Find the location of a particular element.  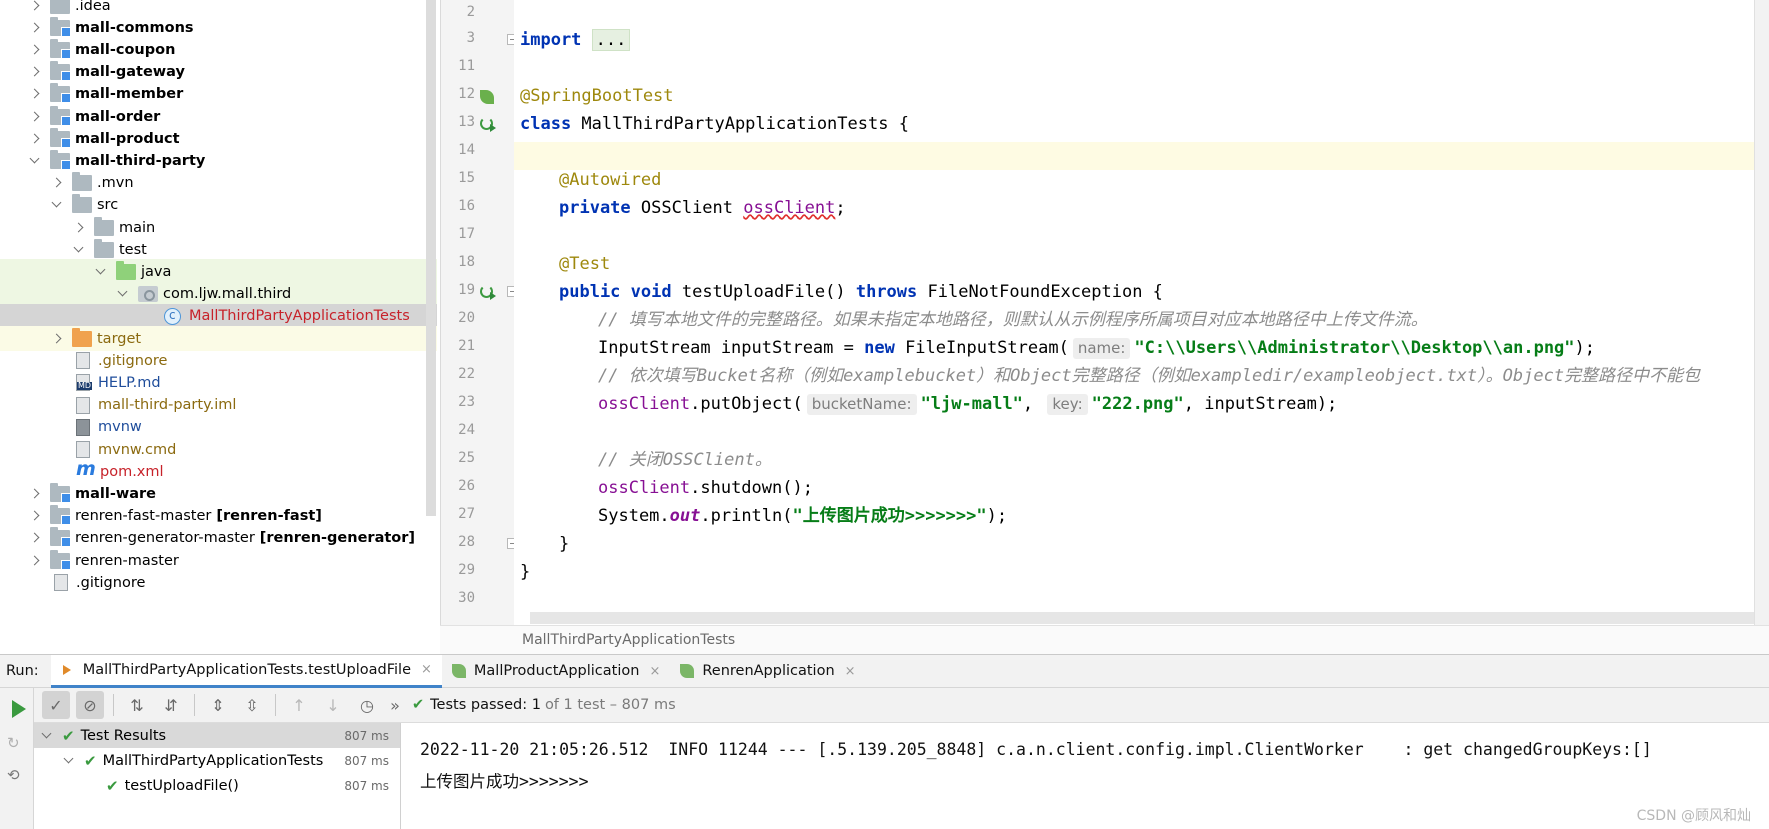

tree-item-label: mvnw is located at coordinates (120, 427).